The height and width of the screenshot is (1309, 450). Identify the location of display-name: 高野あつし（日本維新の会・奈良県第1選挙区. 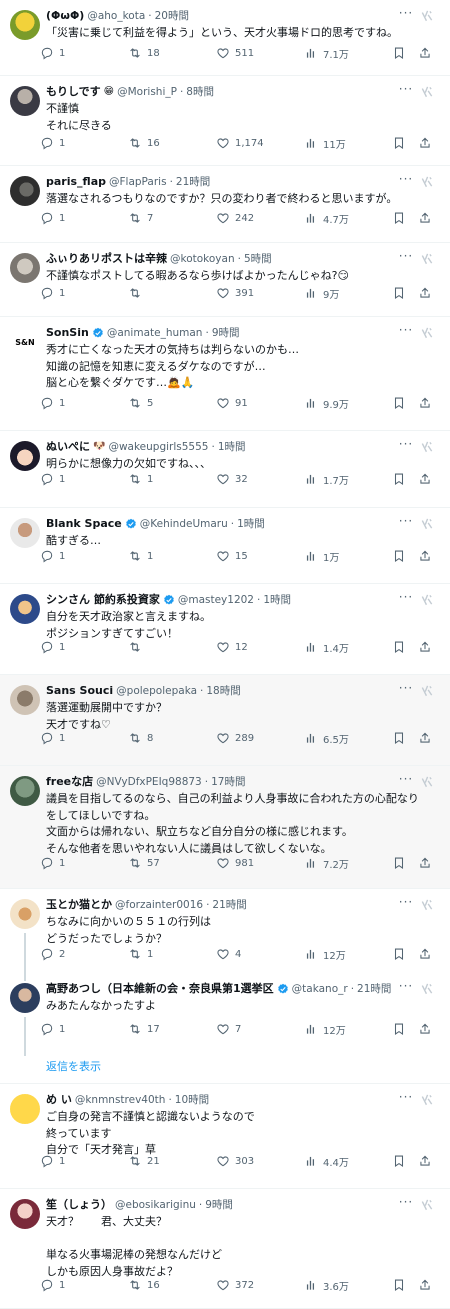
(160, 989).